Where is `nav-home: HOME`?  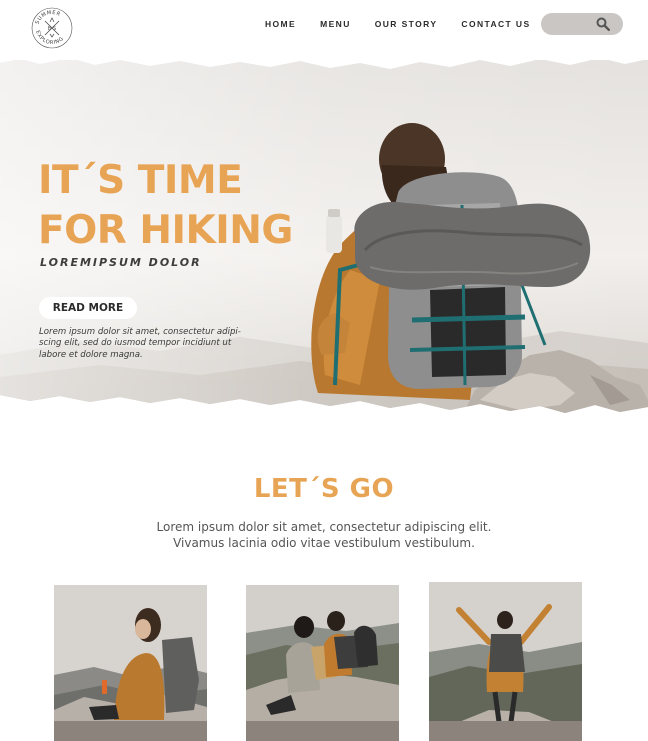
nav-home: HOME is located at coordinates (280, 24).